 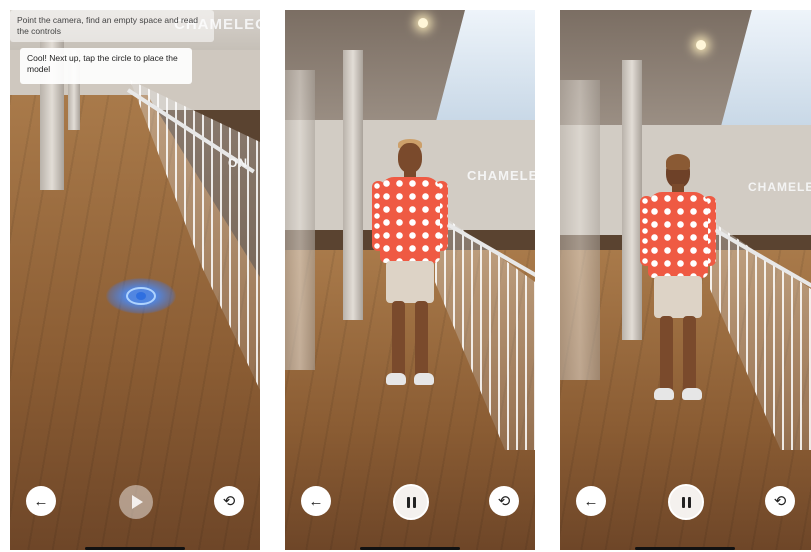 I want to click on ar-model-person-back, so click(x=678, y=283).